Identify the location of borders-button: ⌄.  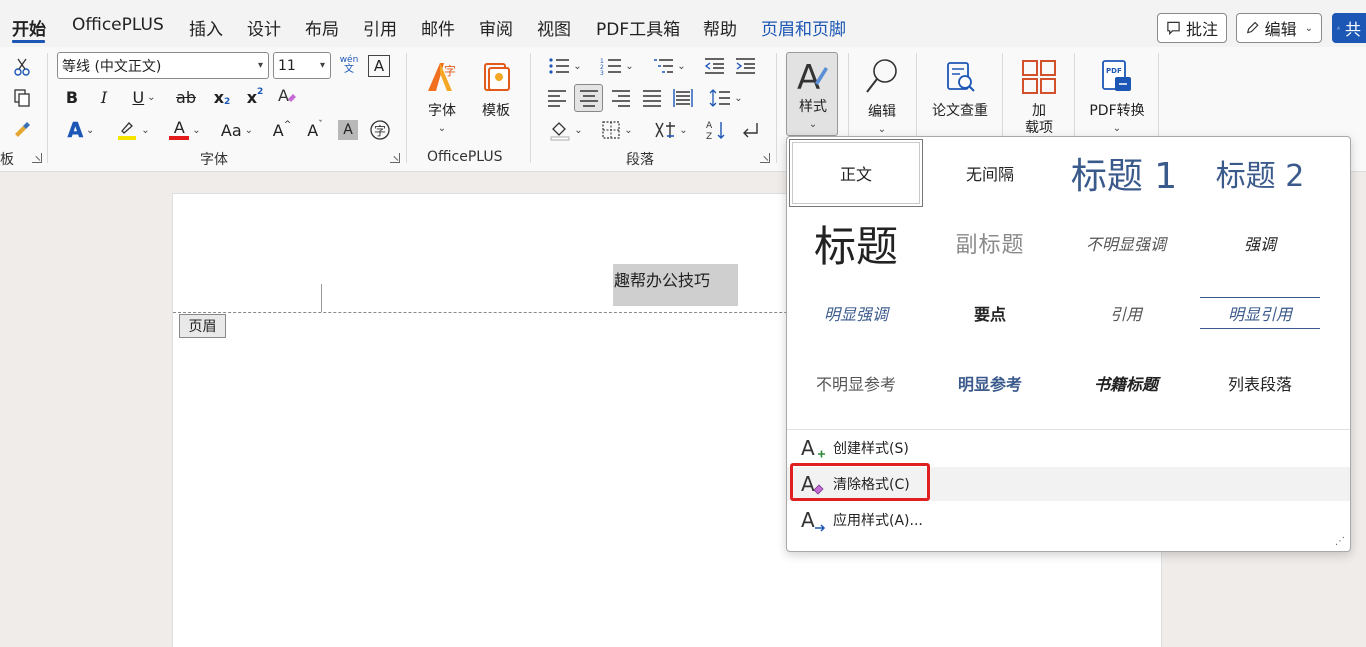
(617, 130).